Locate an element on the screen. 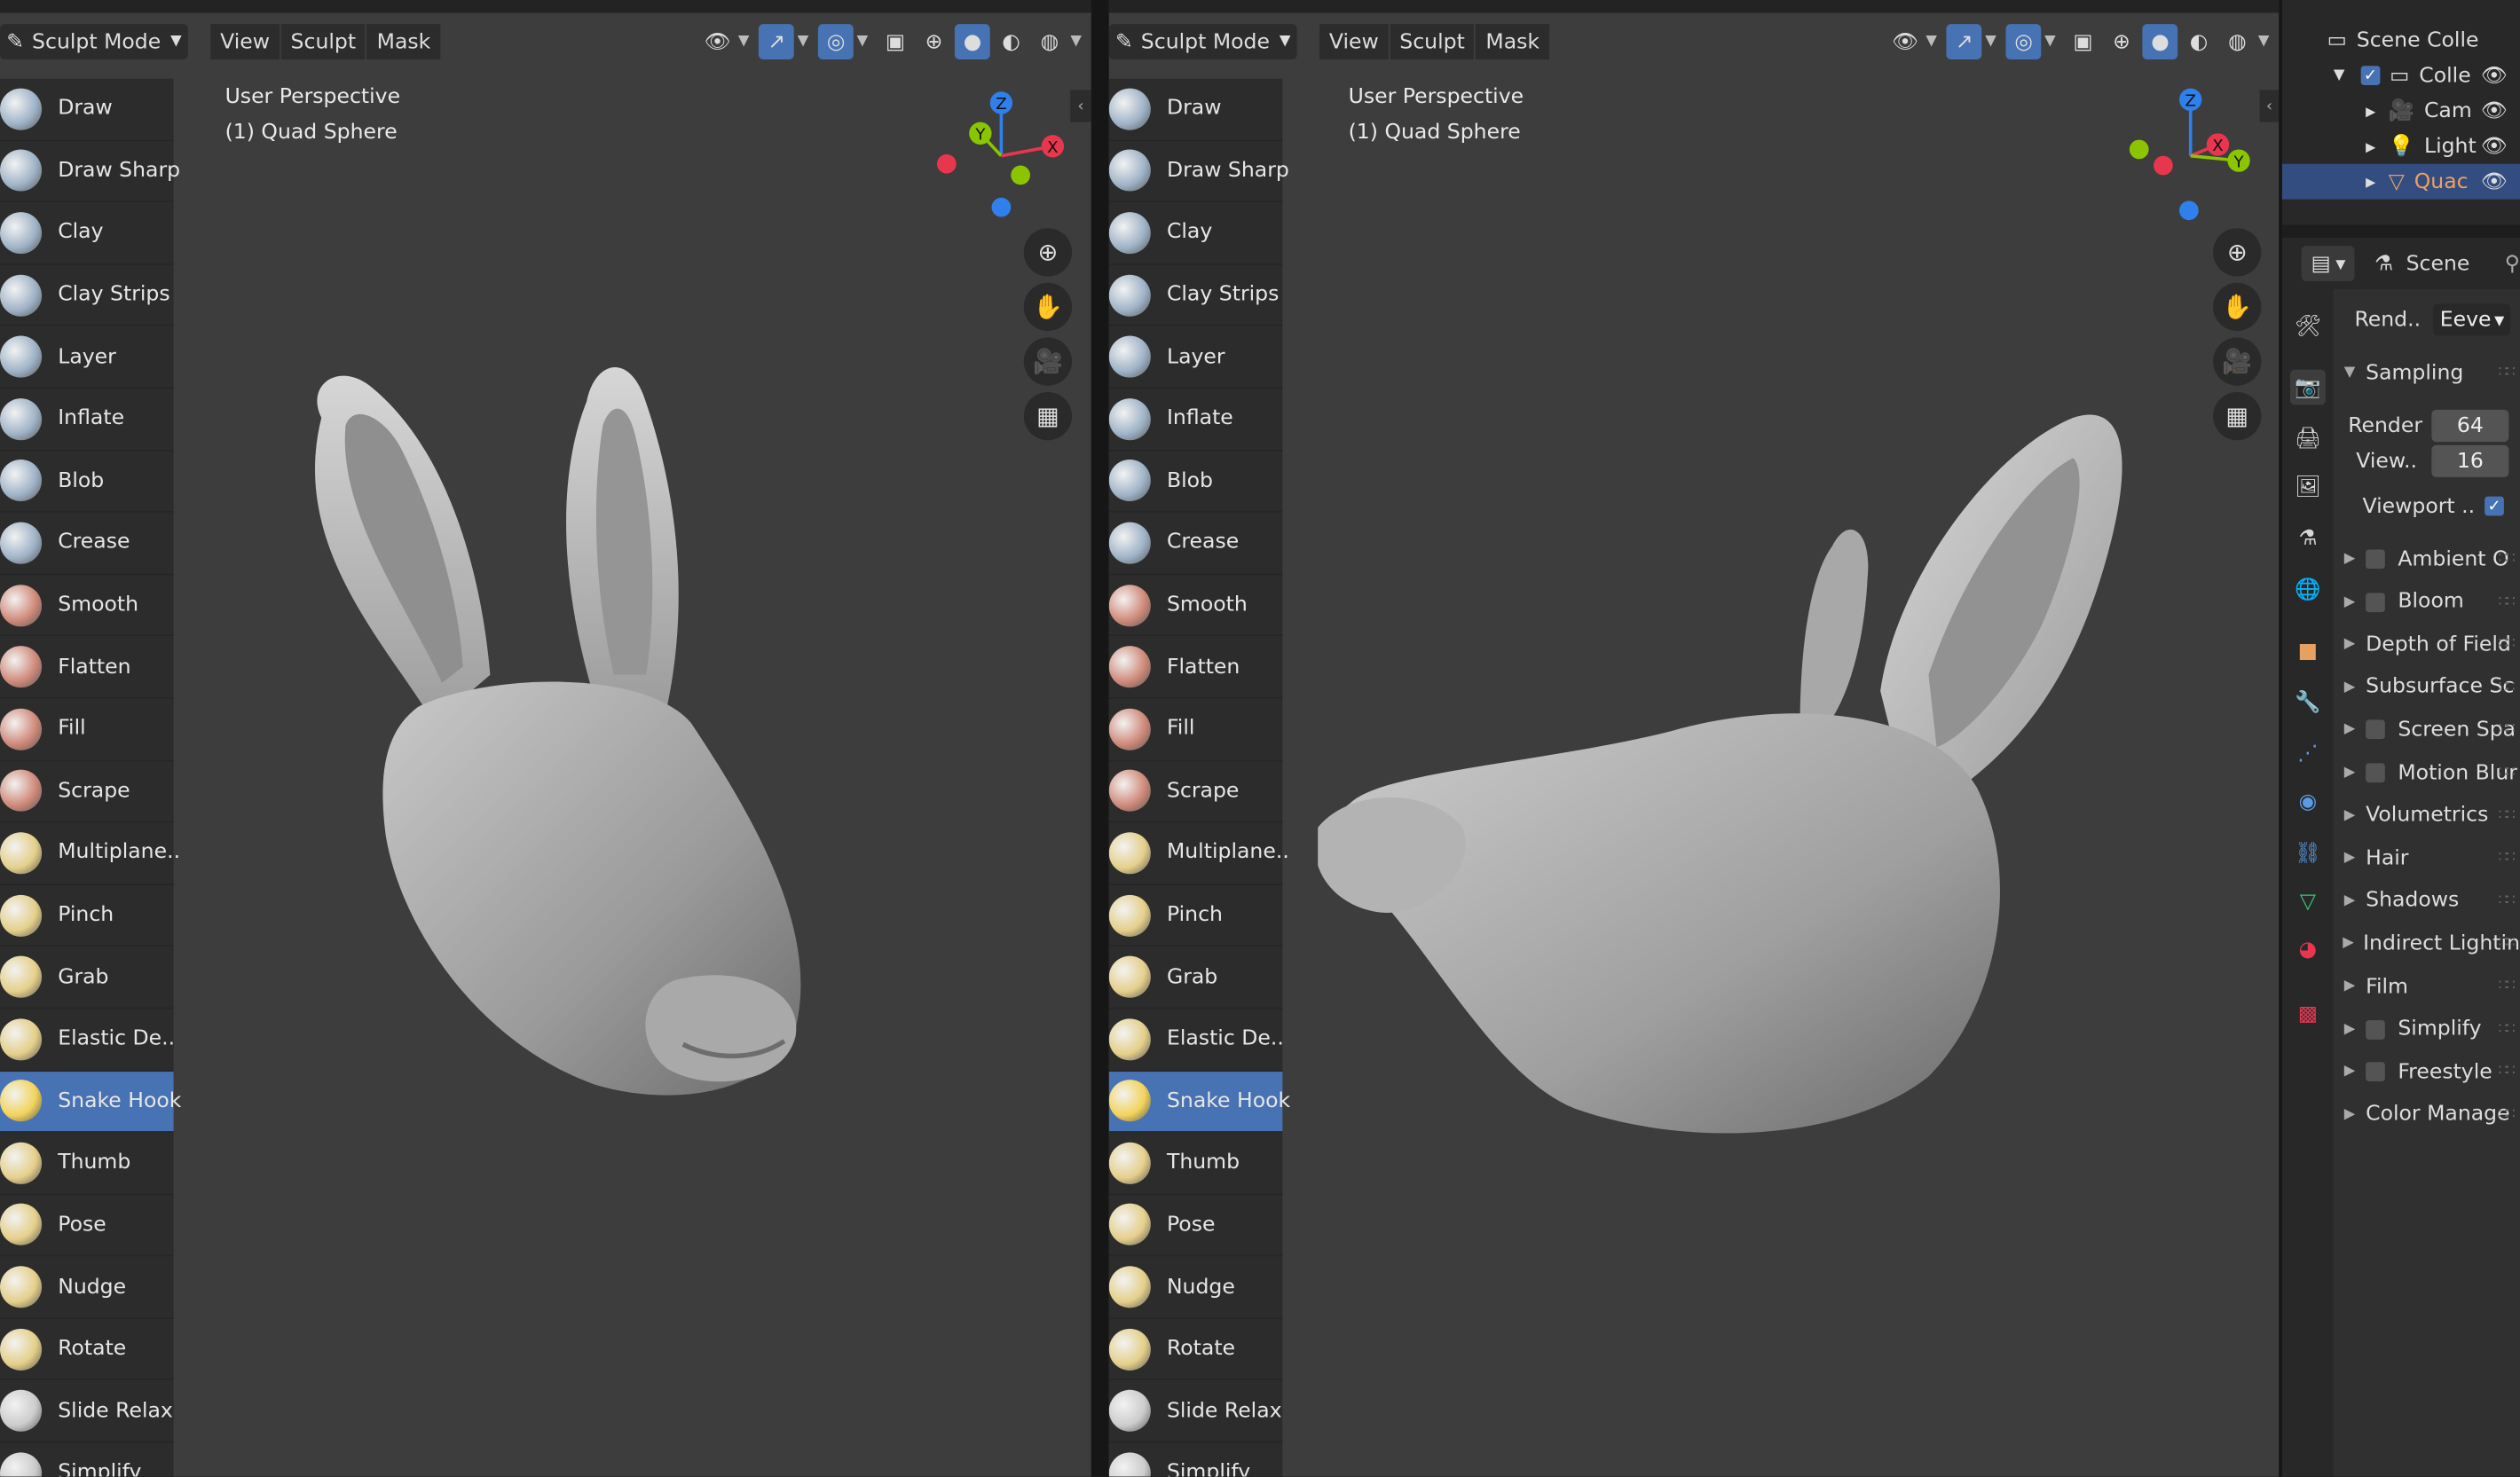 Image resolution: width=2520 pixels, height=1477 pixels. constraints-tab-icon: ⛓ is located at coordinates (2308, 853).